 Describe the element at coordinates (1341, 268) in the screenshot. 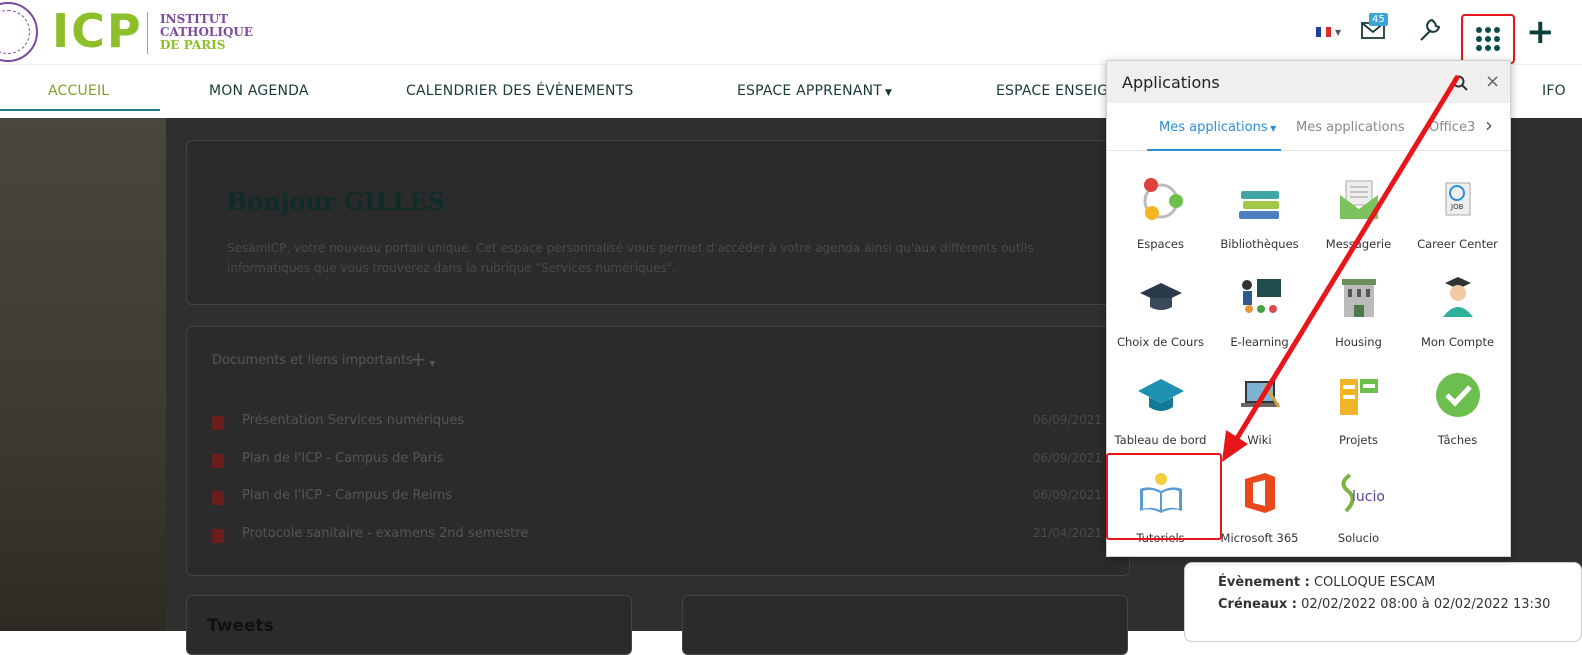

I see `annotation-arrow` at that location.